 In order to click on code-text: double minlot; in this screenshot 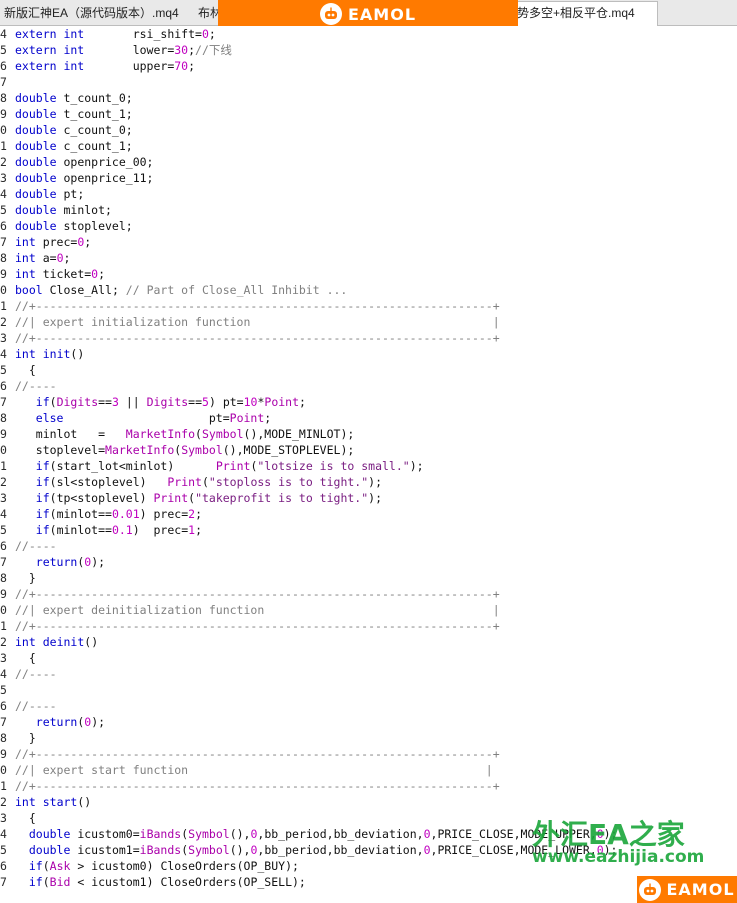, I will do `click(63, 210)`.